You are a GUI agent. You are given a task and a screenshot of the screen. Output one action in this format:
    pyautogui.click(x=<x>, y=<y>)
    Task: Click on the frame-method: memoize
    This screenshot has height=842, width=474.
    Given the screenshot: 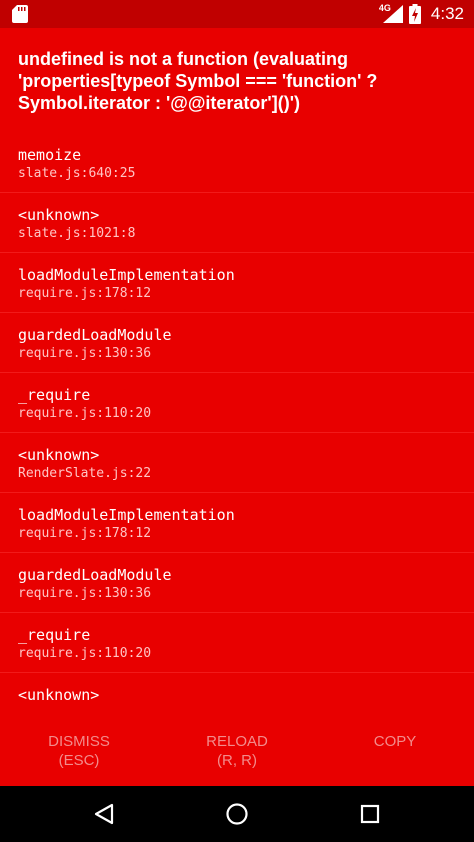 What is the action you would take?
    pyautogui.click(x=50, y=155)
    